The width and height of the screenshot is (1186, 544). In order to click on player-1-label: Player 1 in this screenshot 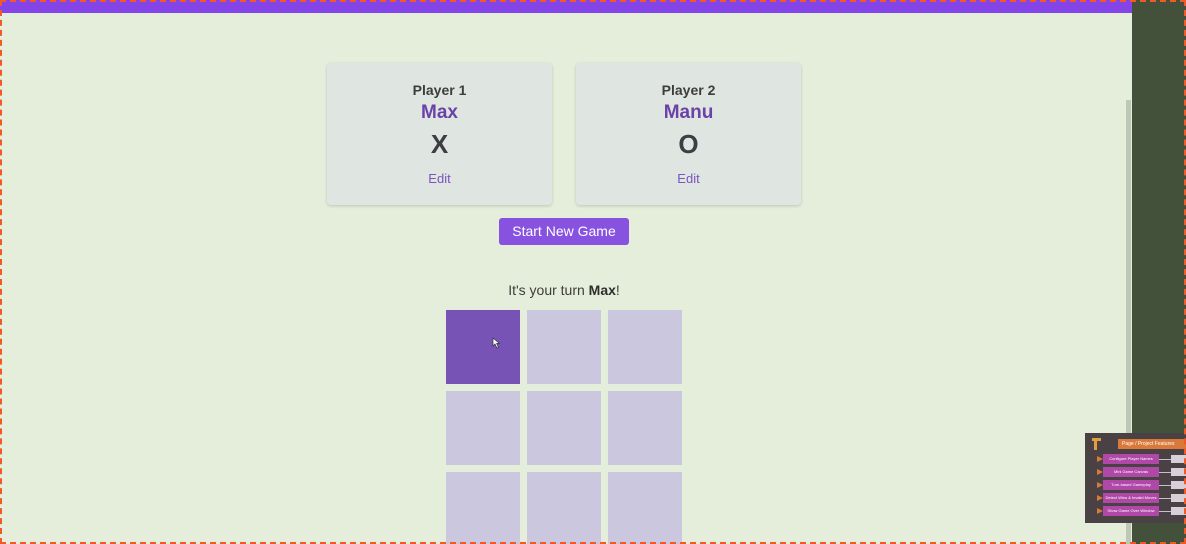, I will do `click(439, 90)`.